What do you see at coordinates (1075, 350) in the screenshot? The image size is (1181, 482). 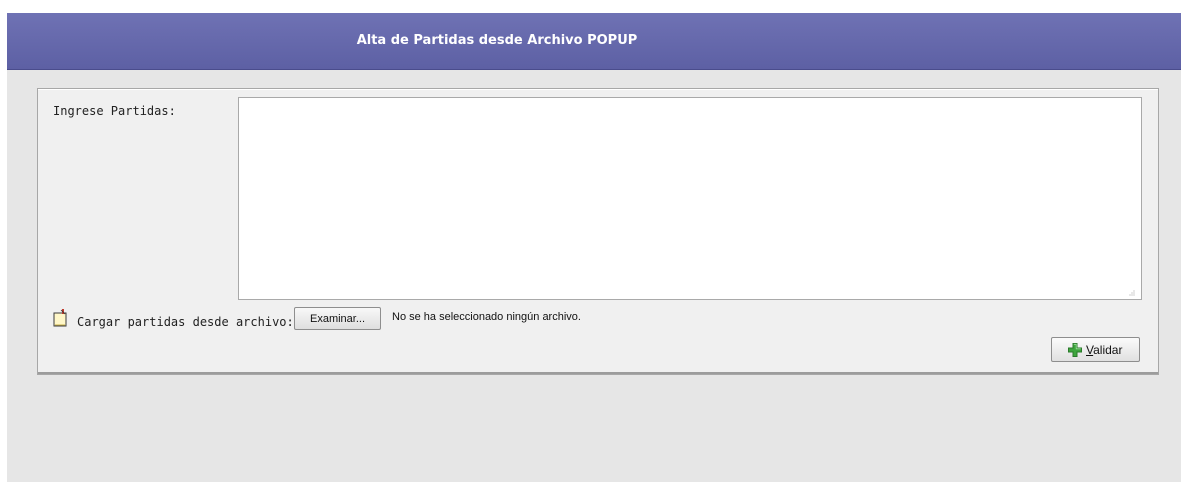 I see `green-plus-icon` at bounding box center [1075, 350].